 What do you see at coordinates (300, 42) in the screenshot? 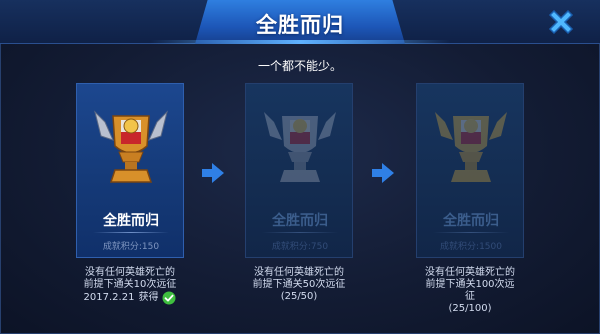
I see `title-glow` at bounding box center [300, 42].